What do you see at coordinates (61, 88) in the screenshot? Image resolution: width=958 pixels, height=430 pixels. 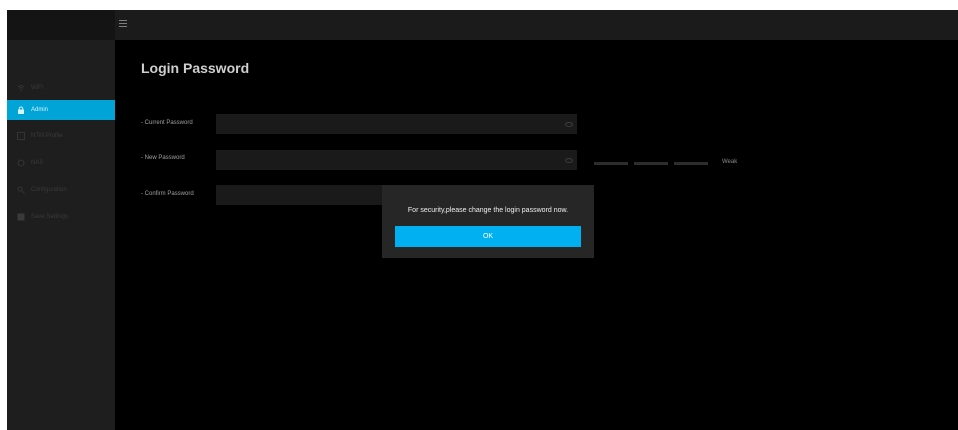 I see `sidebar-item-wifi: WiFi` at bounding box center [61, 88].